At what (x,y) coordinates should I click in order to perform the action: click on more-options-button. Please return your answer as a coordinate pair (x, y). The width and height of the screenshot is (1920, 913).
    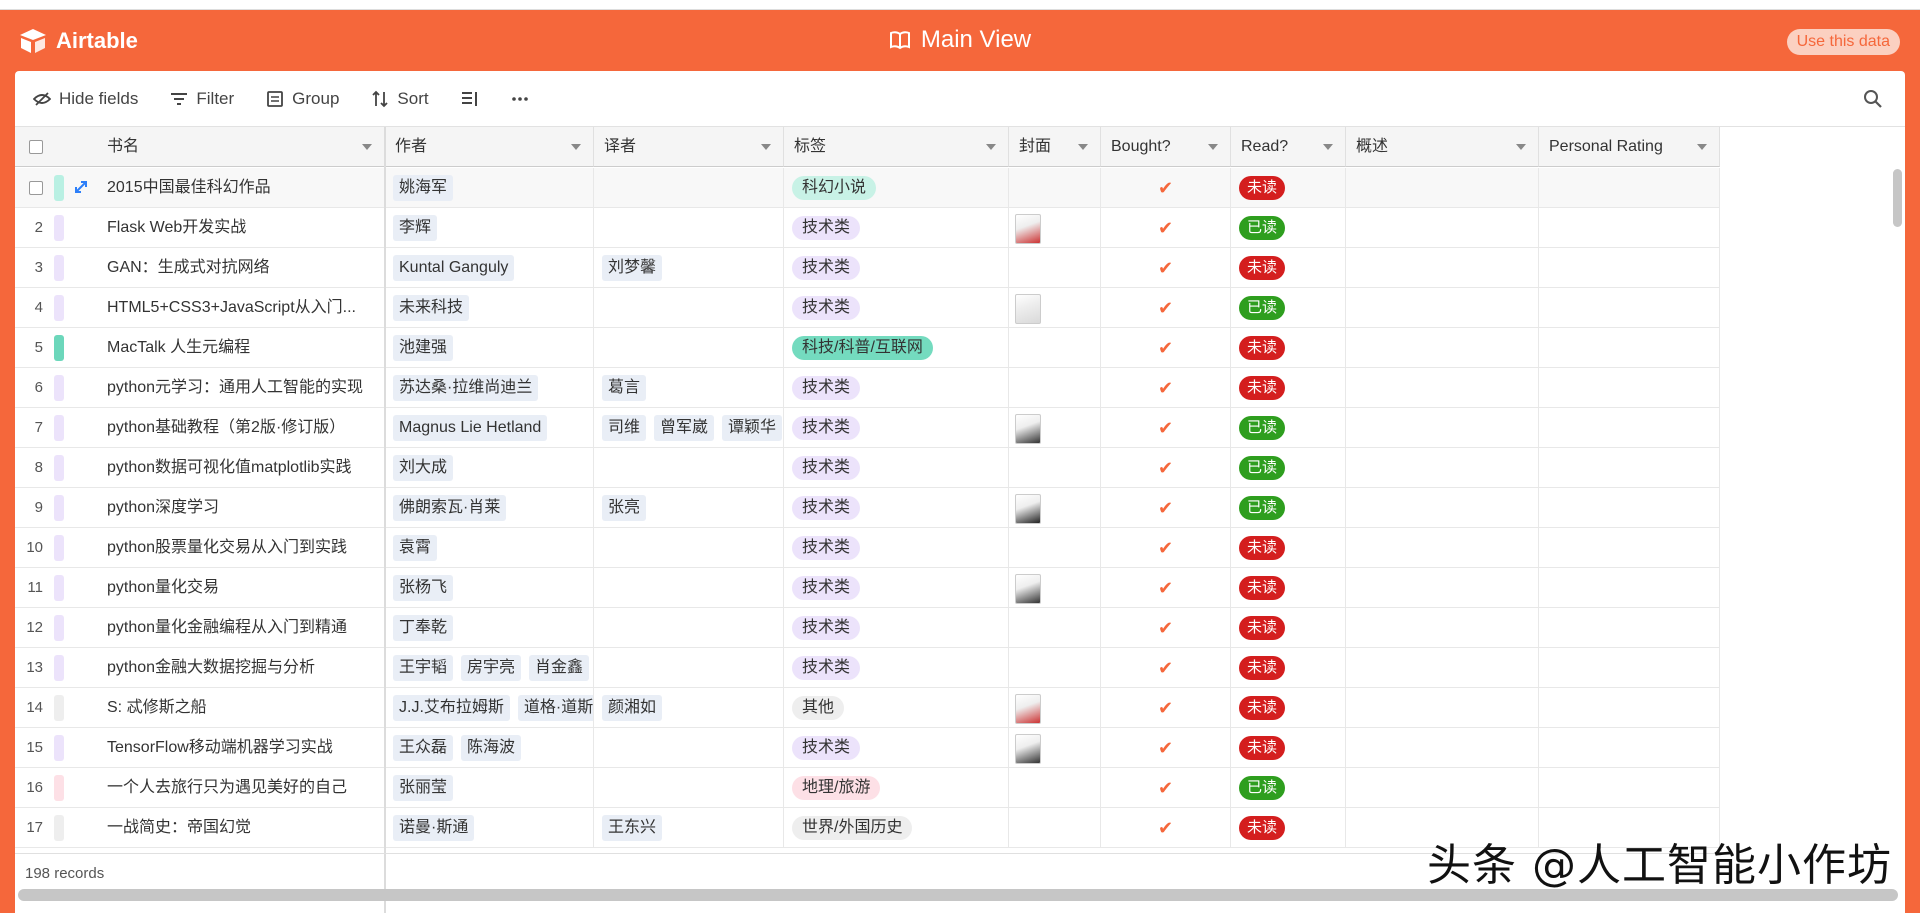
    Looking at the image, I should click on (520, 99).